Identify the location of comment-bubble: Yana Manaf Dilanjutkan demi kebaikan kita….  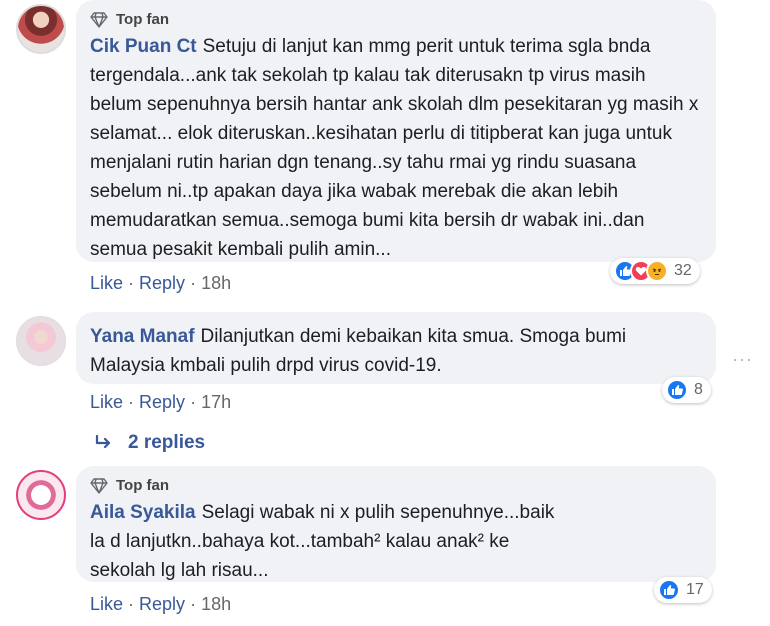
(396, 348).